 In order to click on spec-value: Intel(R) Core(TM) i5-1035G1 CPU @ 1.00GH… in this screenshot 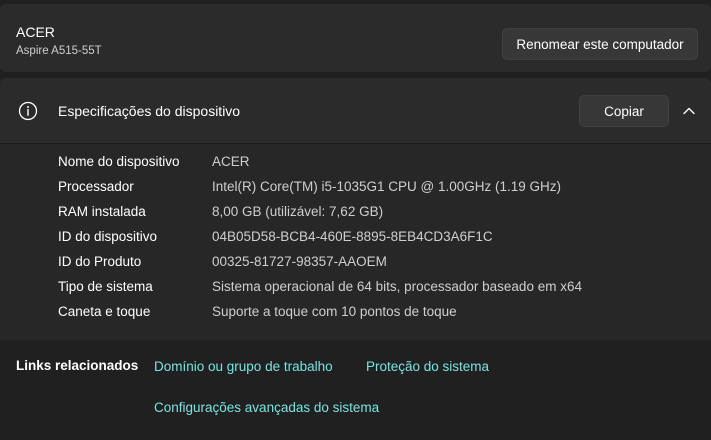, I will do `click(387, 186)`.